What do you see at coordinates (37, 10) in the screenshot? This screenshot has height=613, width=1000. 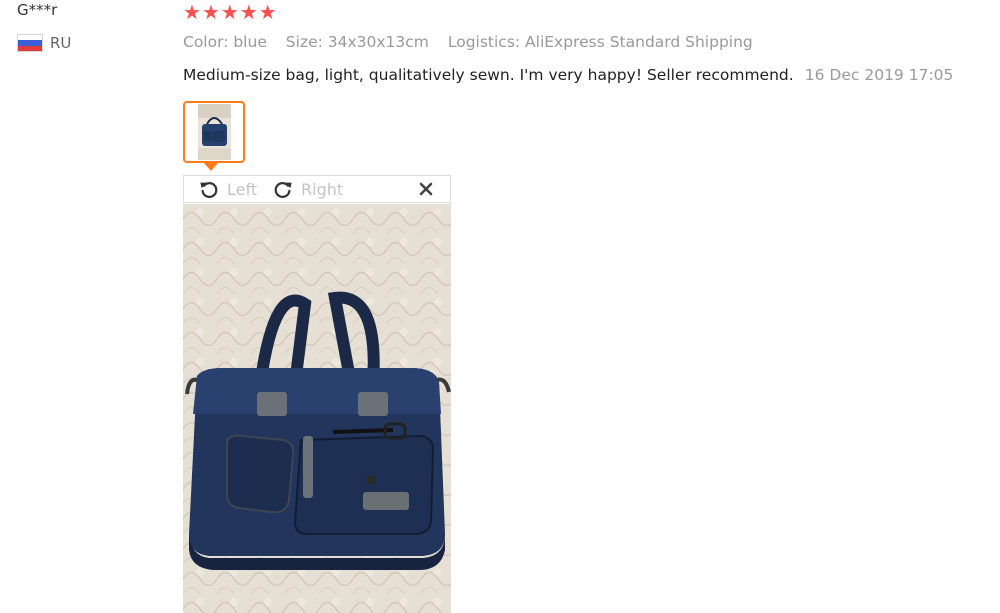 I see `reviewer-name: G***r` at bounding box center [37, 10].